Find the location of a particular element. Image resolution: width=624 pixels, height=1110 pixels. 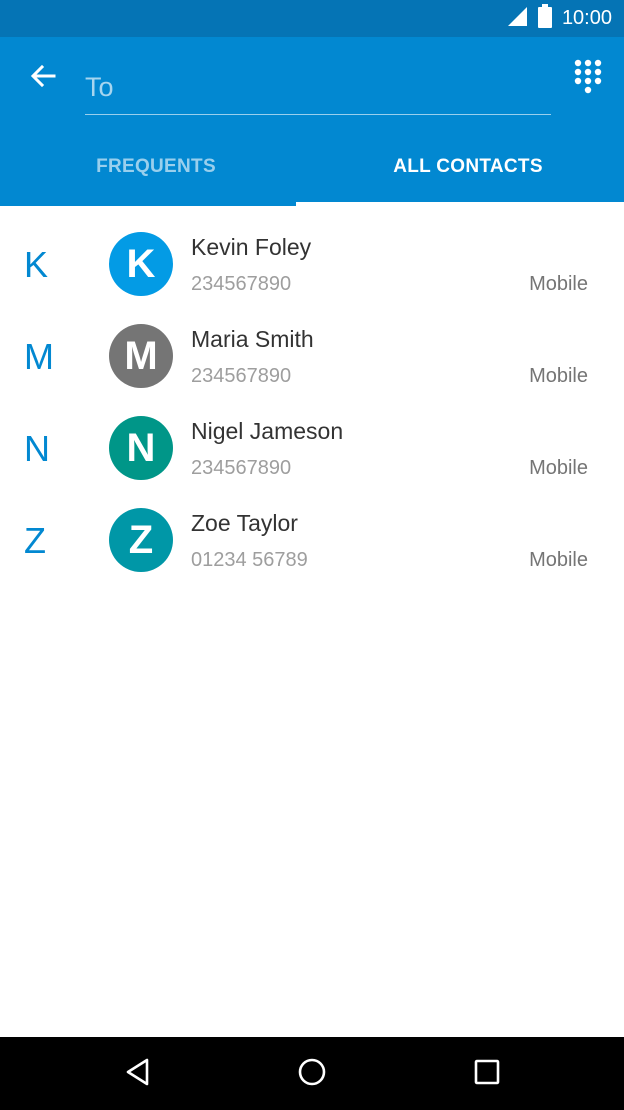

section-letter: K is located at coordinates (36, 264).